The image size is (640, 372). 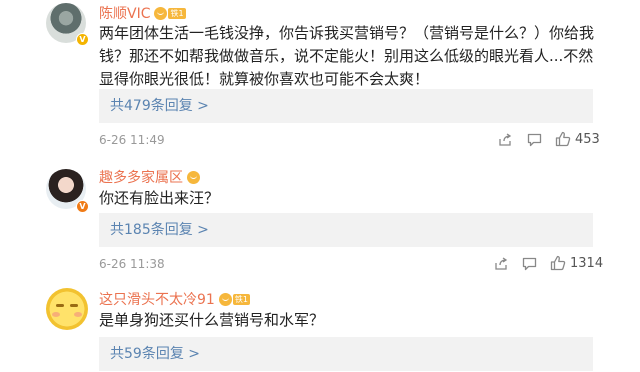 What do you see at coordinates (346, 106) in the screenshot?
I see `view-replies-link: 共479条回复 >` at bounding box center [346, 106].